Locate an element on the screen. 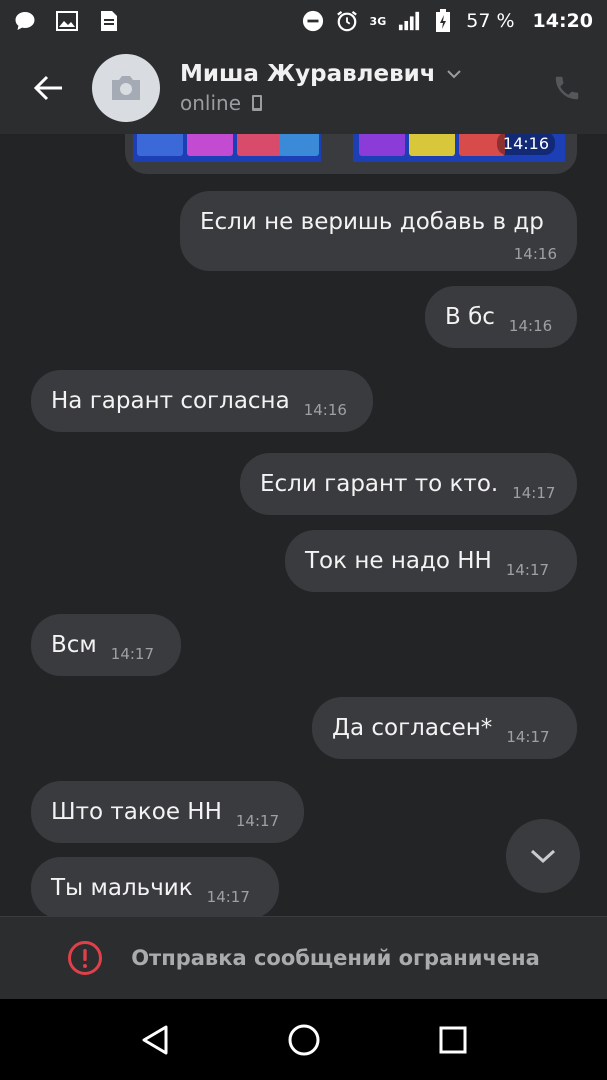  nav-home-button is located at coordinates (304, 1040).